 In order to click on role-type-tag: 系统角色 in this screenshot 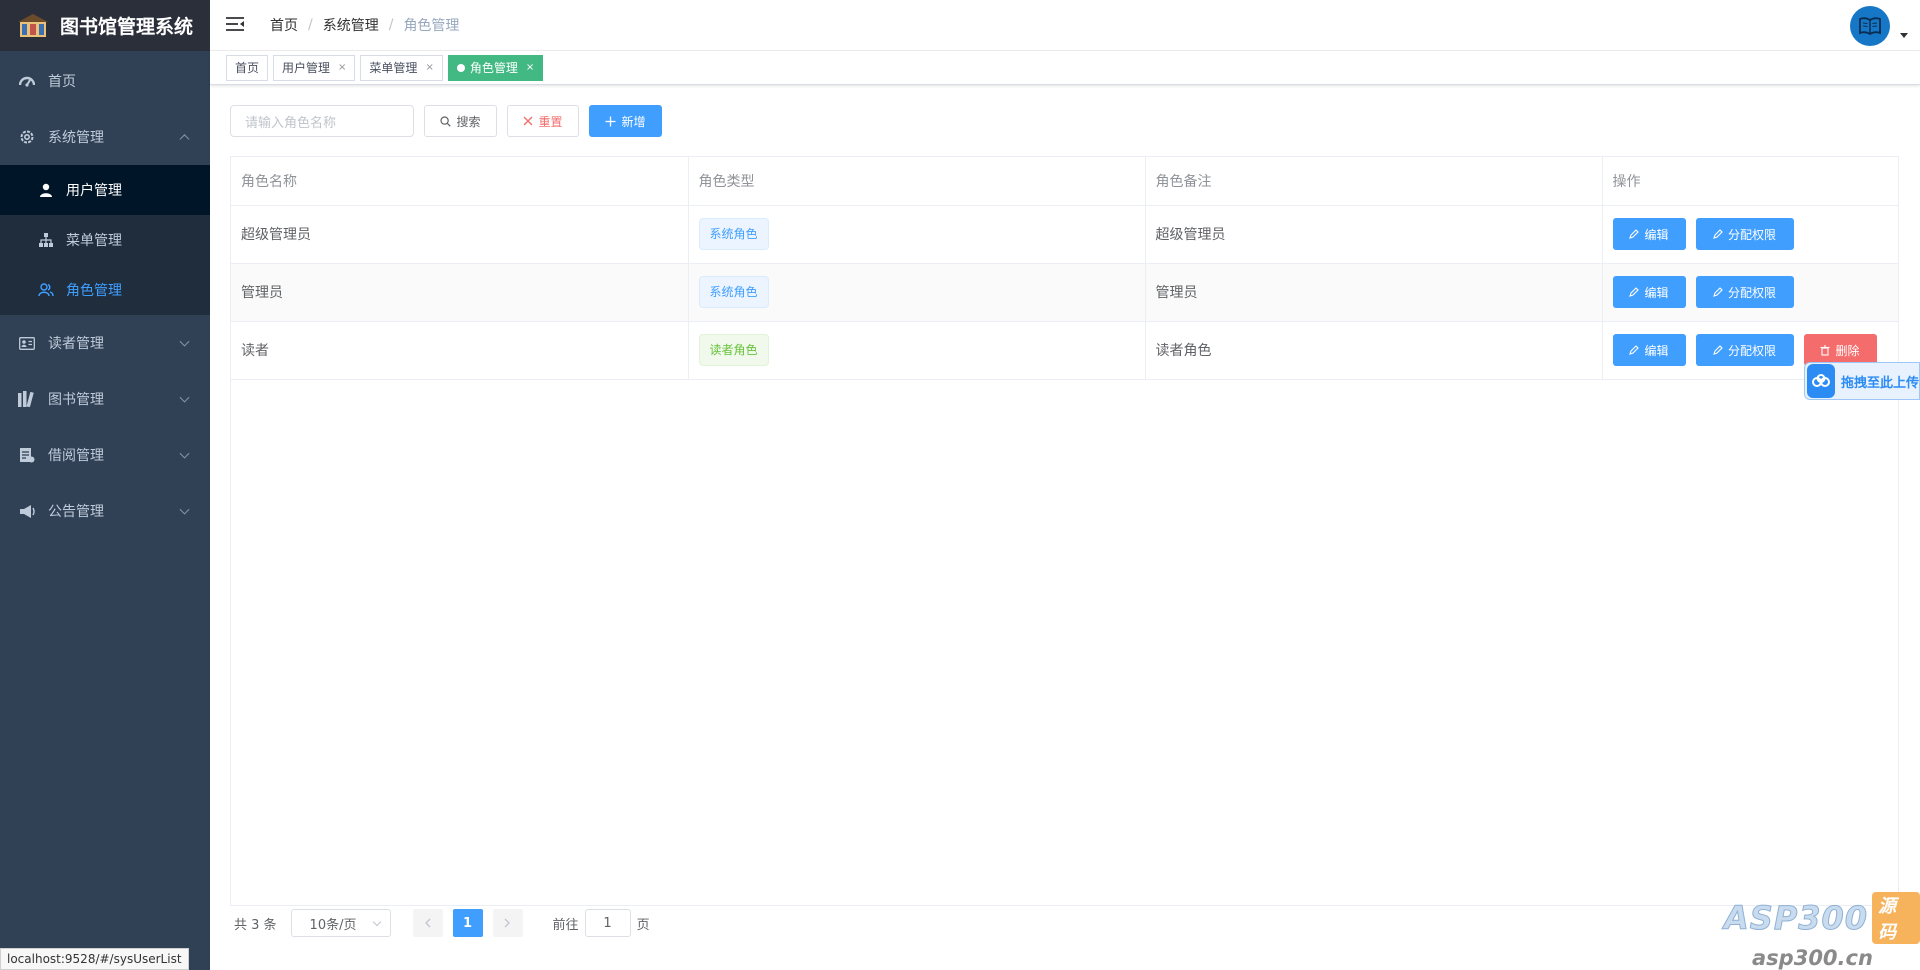, I will do `click(733, 234)`.